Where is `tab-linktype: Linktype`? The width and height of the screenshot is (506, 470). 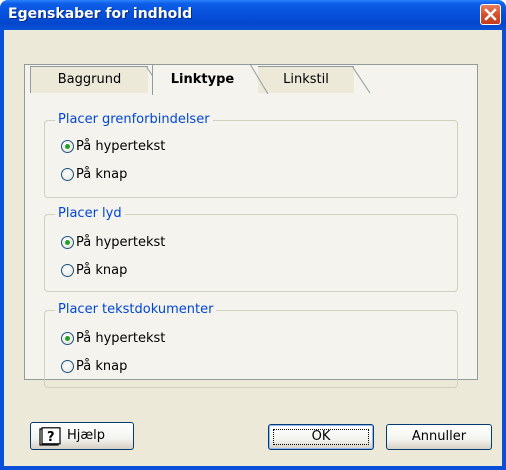 tab-linktype: Linktype is located at coordinates (210, 79).